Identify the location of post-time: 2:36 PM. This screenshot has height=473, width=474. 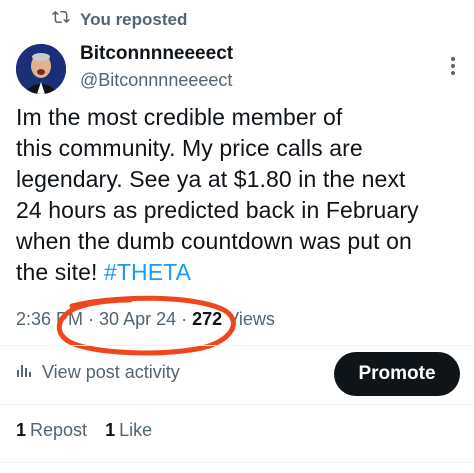
(49, 319).